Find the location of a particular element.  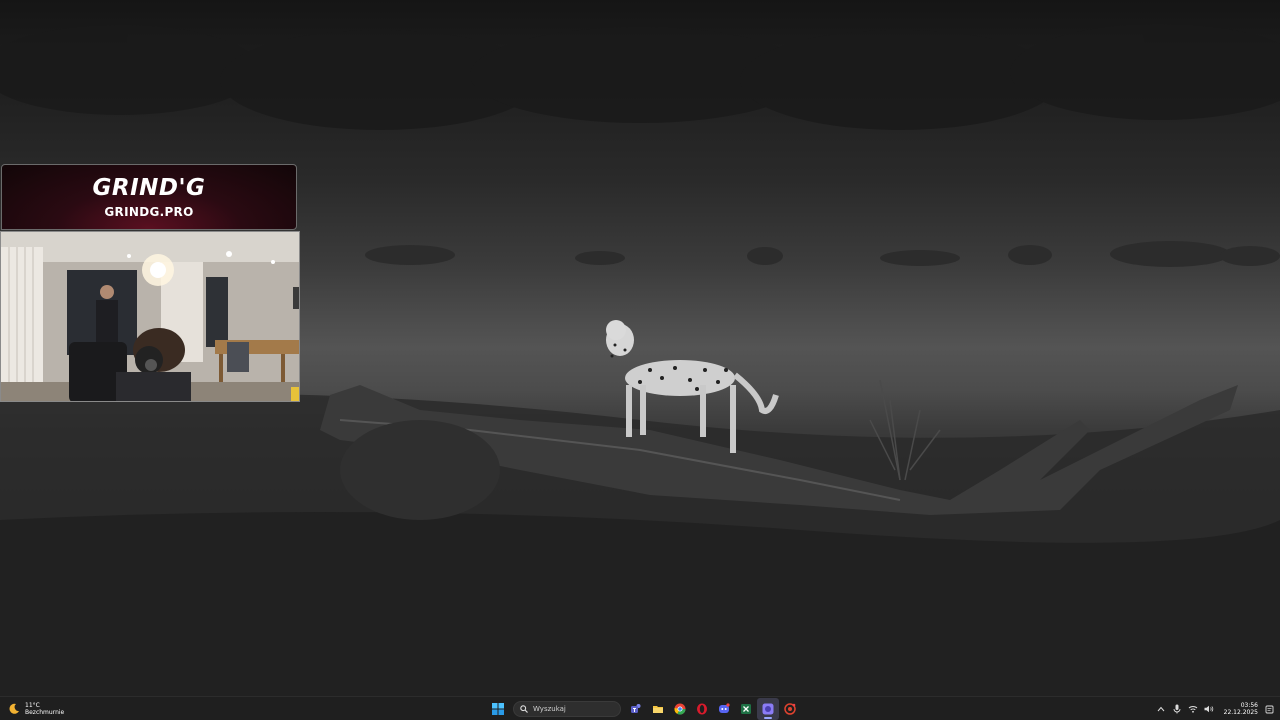

taskbar-app-teams is located at coordinates (636, 709).